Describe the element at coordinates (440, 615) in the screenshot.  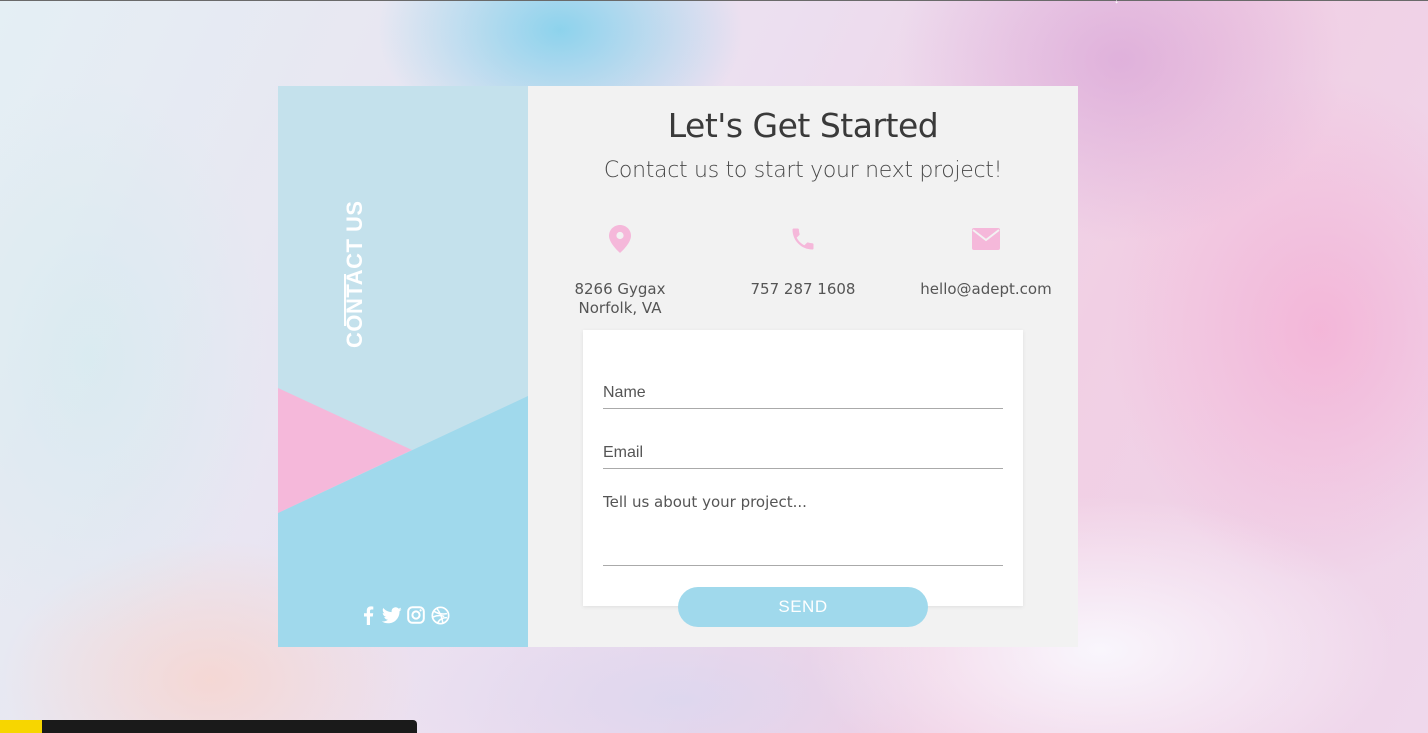
I see `dribbble-icon` at that location.